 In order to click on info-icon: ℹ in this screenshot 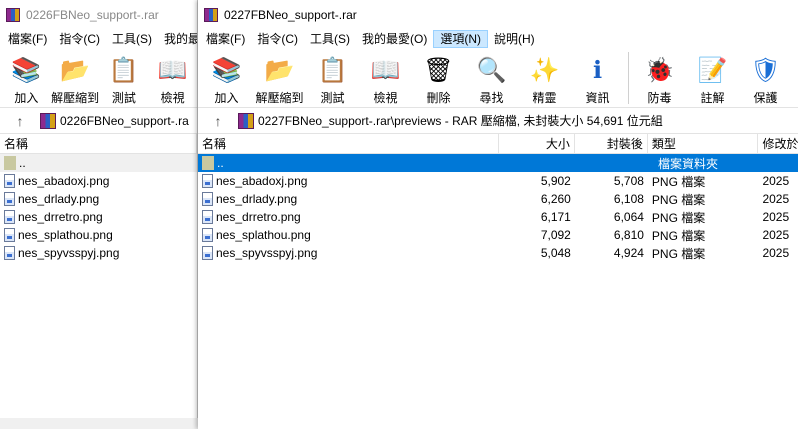, I will do `click(597, 70)`.